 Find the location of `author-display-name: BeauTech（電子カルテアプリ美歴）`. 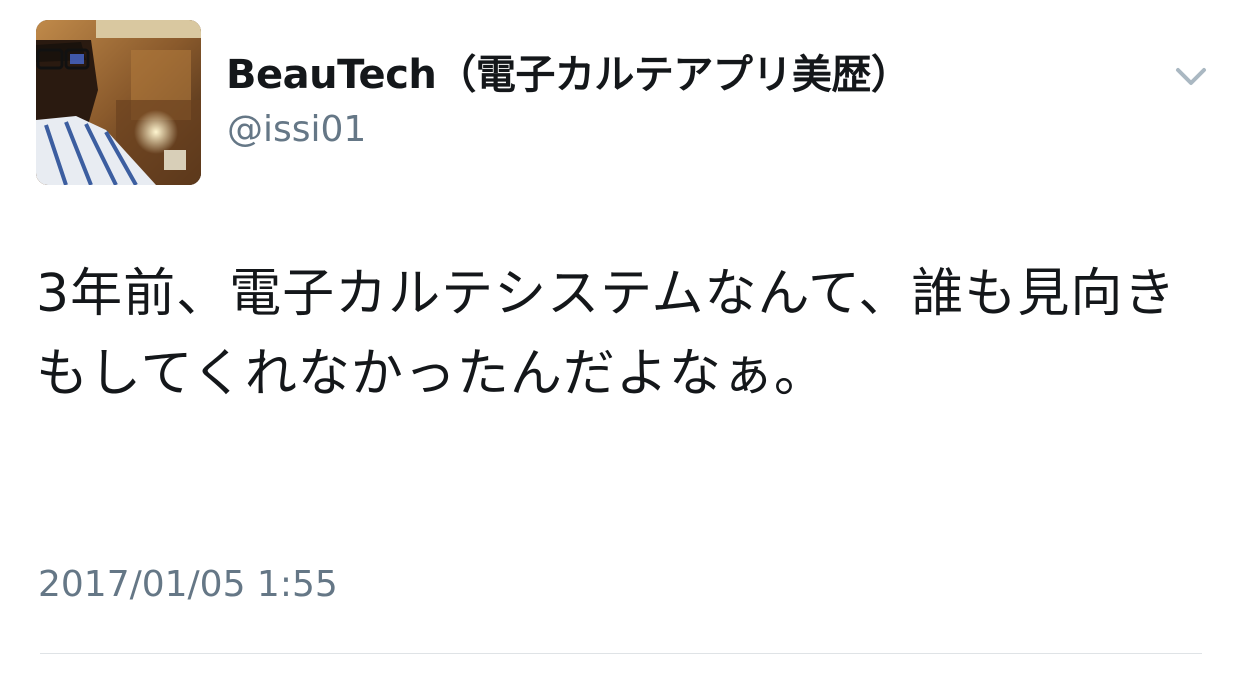

author-display-name: BeauTech（電子カルテアプリ美歴） is located at coordinates (568, 75).